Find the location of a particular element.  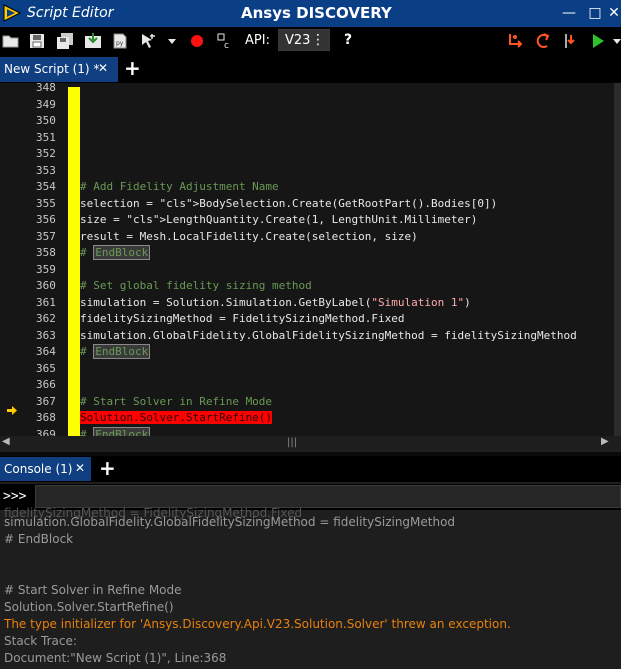

line-number: 354 is located at coordinates (46, 186).